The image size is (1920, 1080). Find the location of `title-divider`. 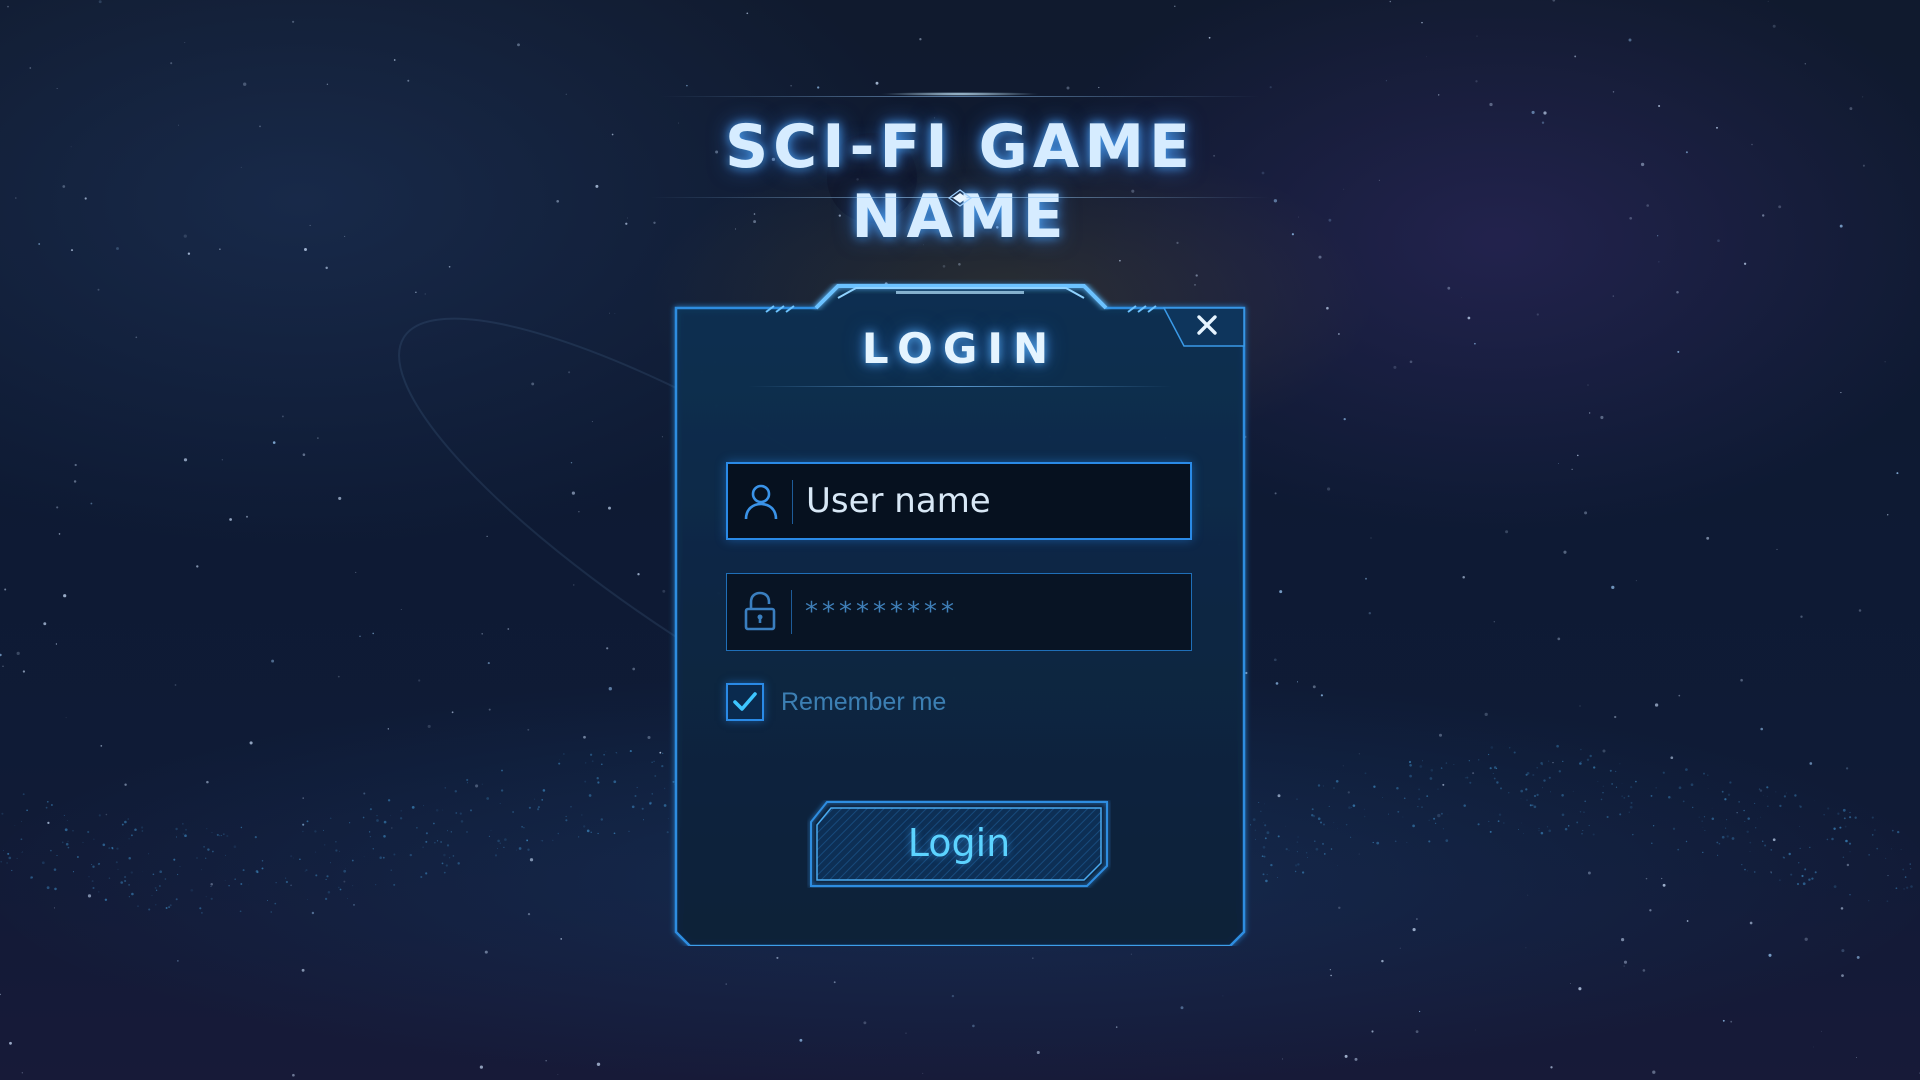

title-divider is located at coordinates (960, 386).